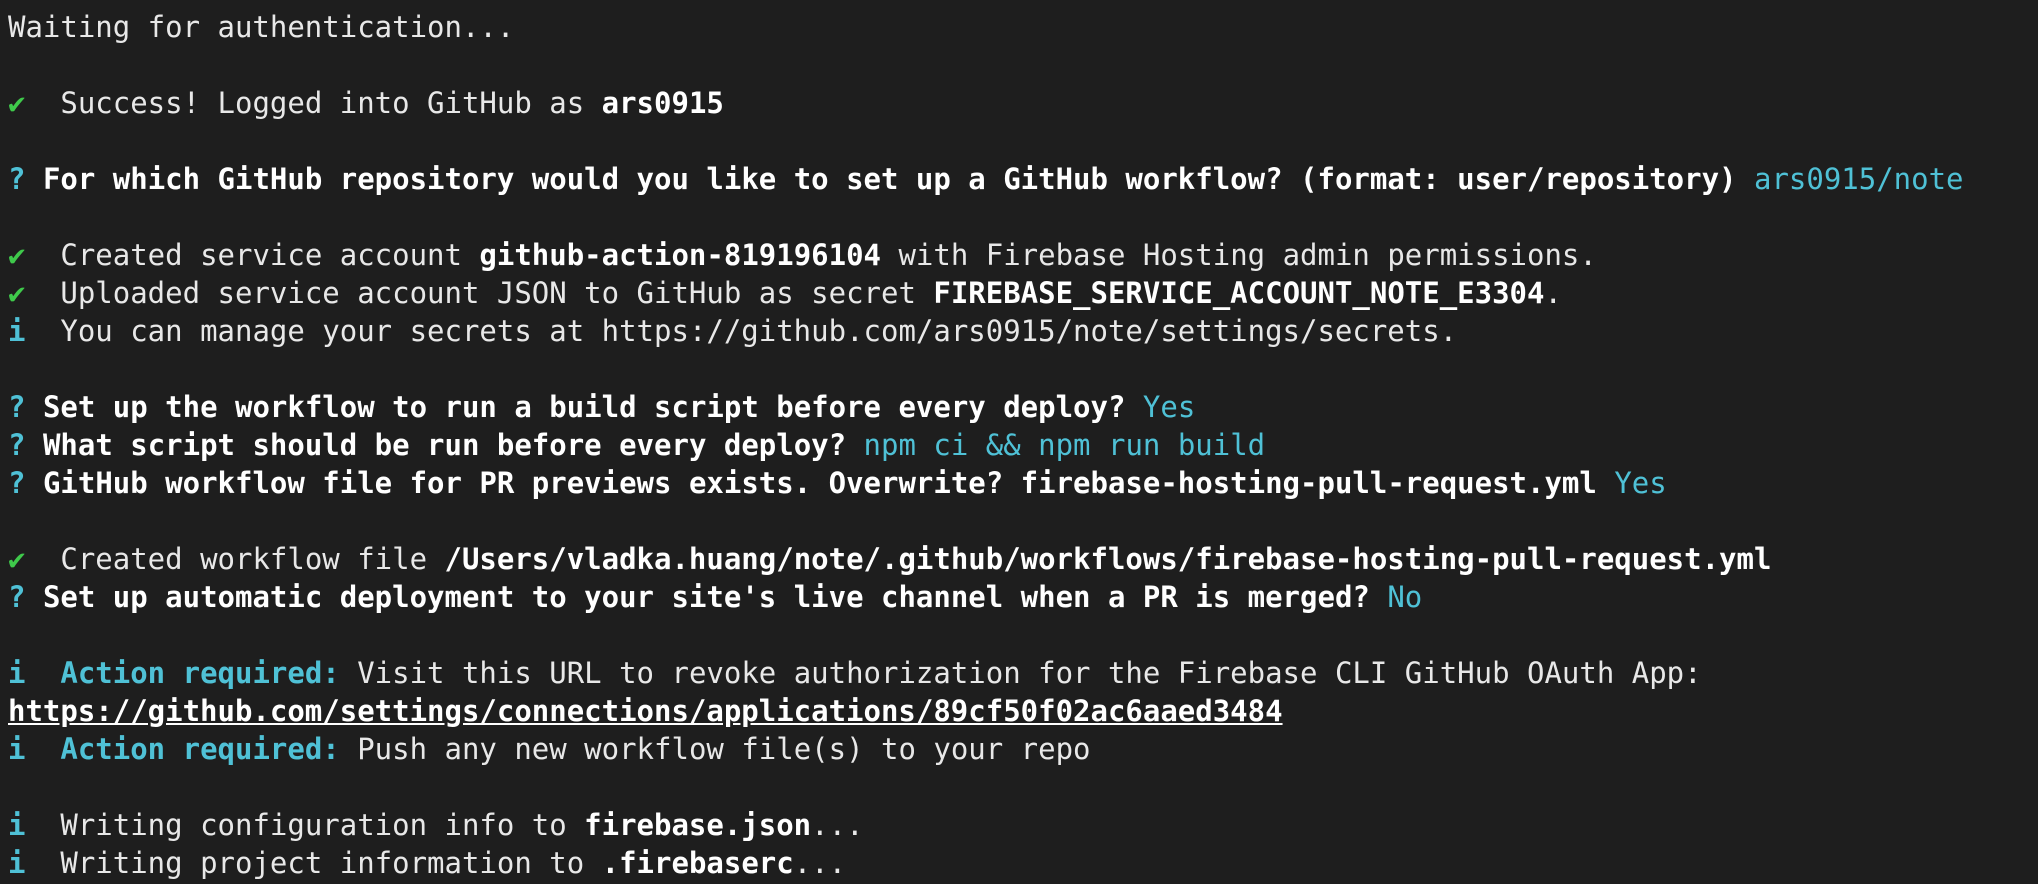 The height and width of the screenshot is (884, 2038). What do you see at coordinates (680, 255) in the screenshot?
I see `service-account-name: github-action-819196104` at bounding box center [680, 255].